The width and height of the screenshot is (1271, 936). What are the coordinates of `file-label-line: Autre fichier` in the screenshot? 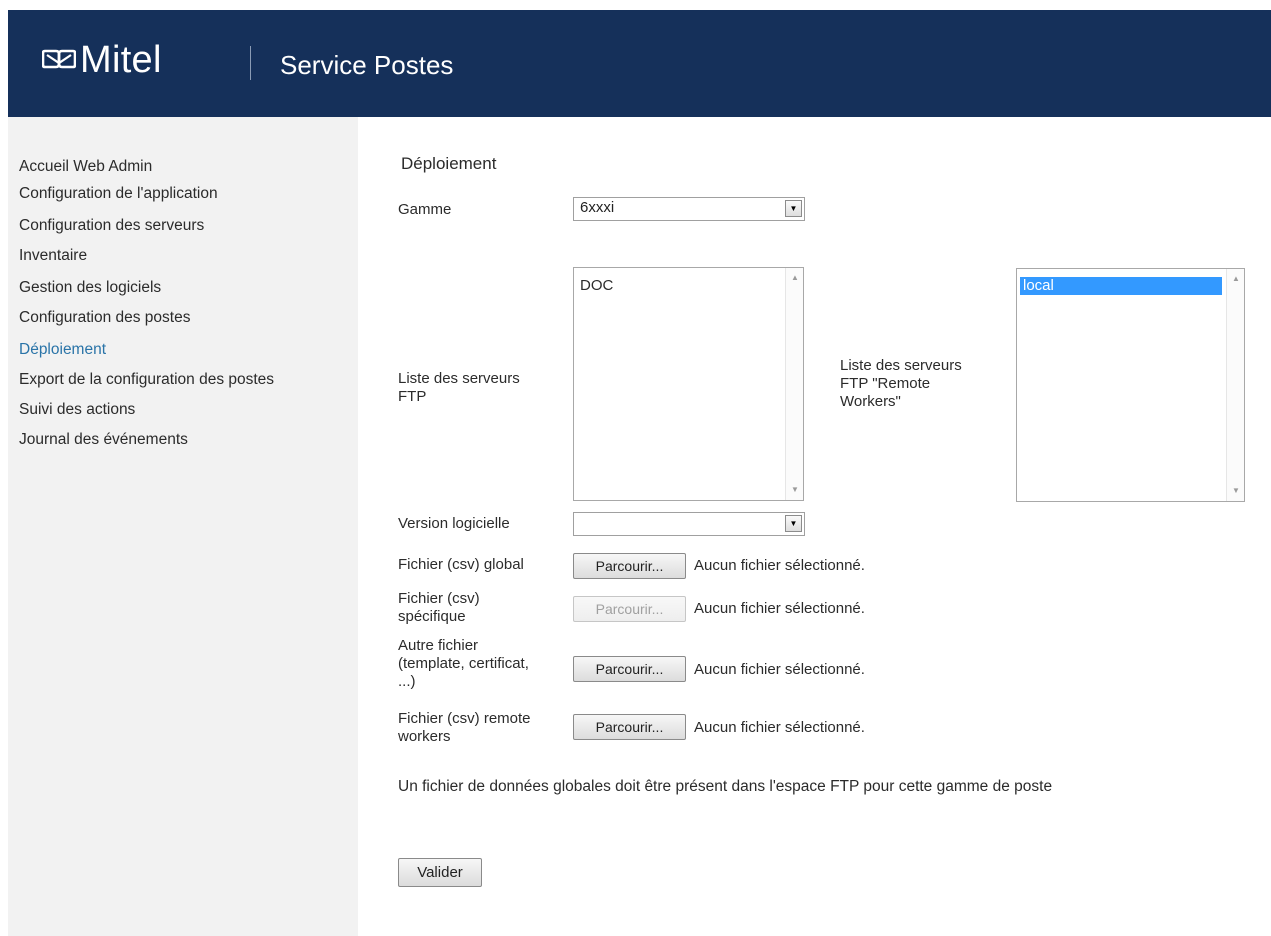 It's located at (438, 645).